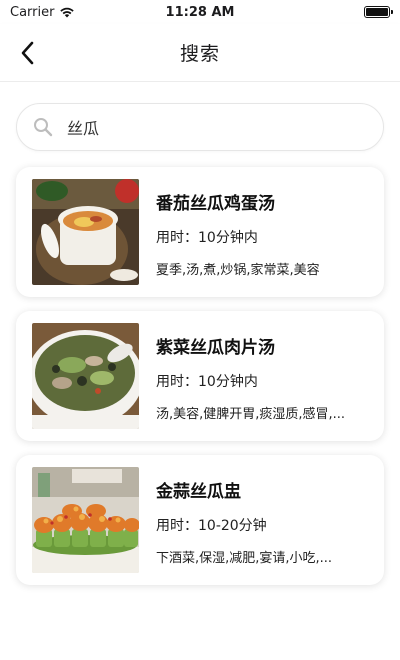 The image size is (400, 660). What do you see at coordinates (198, 492) in the screenshot?
I see `recipe-title: 金蒜丝瓜盅` at bounding box center [198, 492].